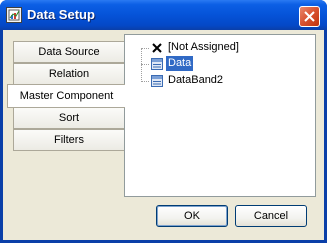 The height and width of the screenshot is (243, 327). What do you see at coordinates (61, 14) in the screenshot?
I see `window-title: Data Setup` at bounding box center [61, 14].